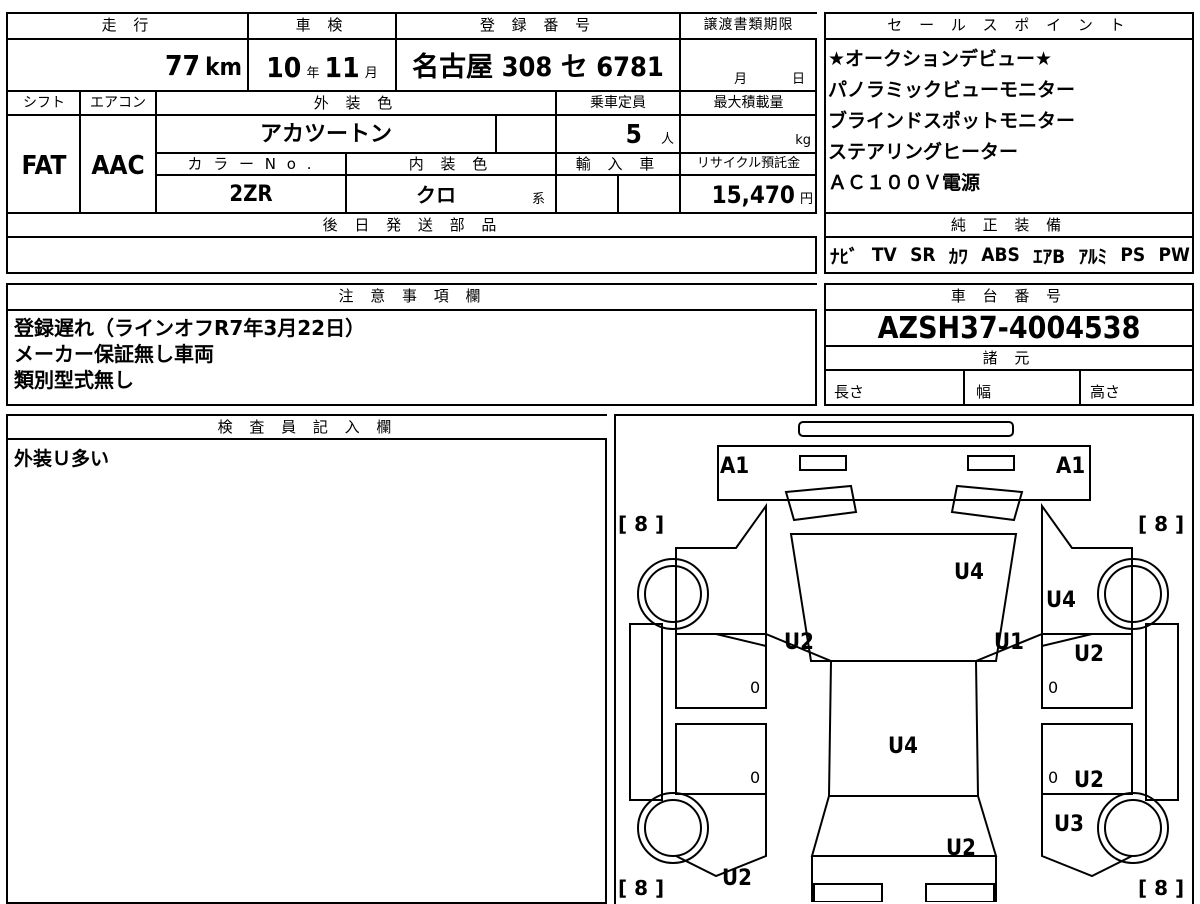  What do you see at coordinates (539, 199) in the screenshot?
I see `interior-color-unit: 系` at bounding box center [539, 199].